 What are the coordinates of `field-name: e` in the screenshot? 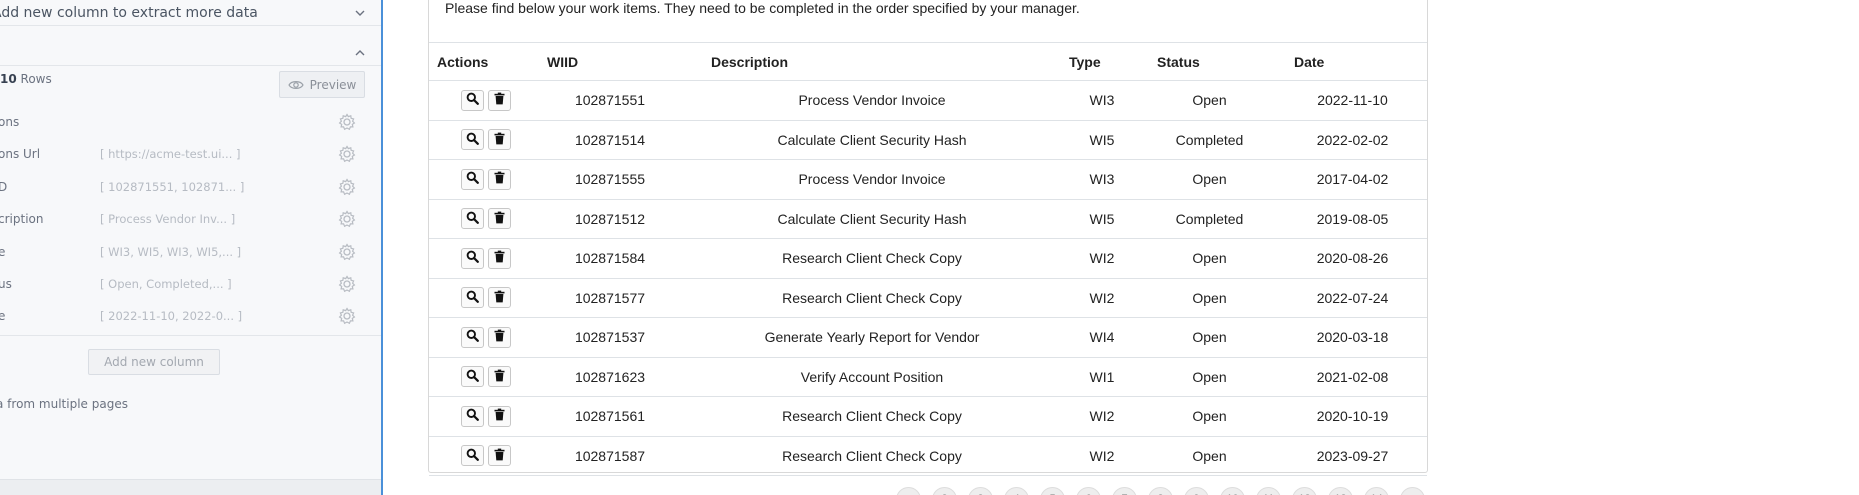 It's located at (3, 251).